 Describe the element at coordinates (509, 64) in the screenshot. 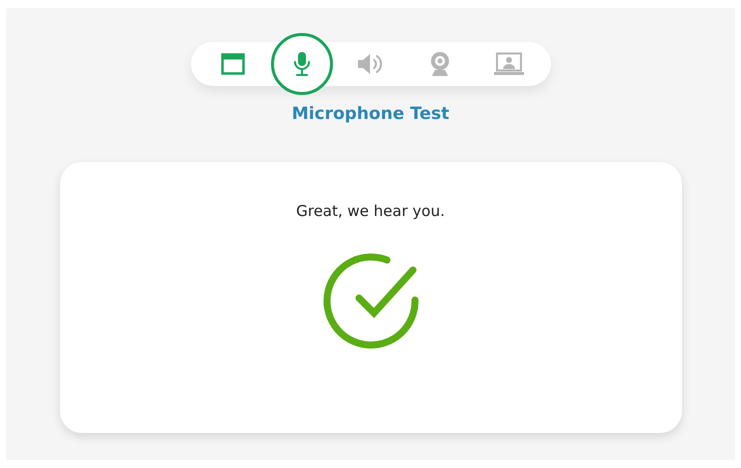

I see `screen-share-icon` at that location.